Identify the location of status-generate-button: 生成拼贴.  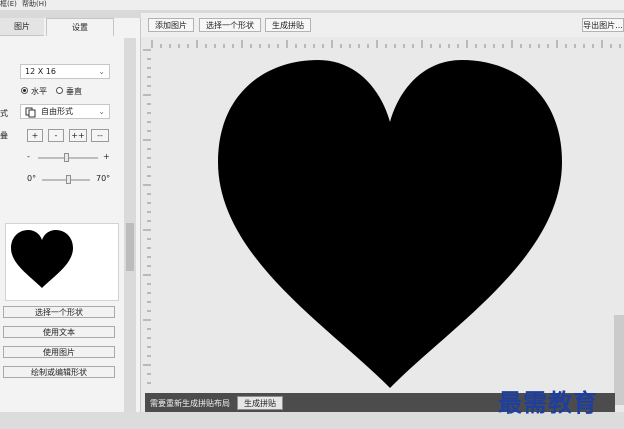
(260, 403).